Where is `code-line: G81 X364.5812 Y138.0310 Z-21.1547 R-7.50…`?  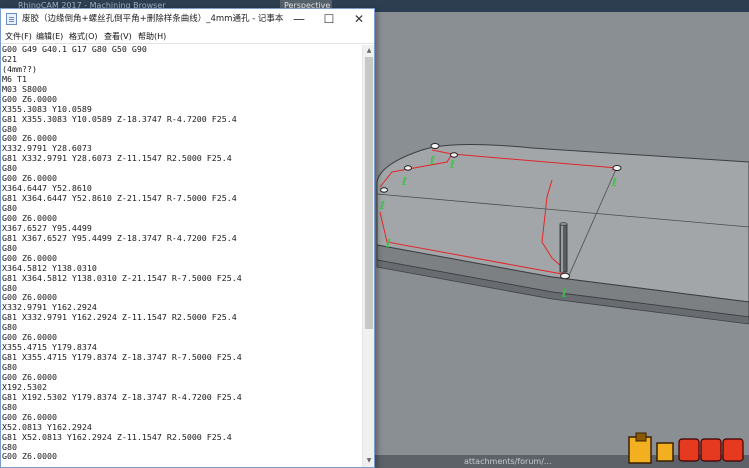 code-line: G81 X364.5812 Y138.0310 Z-21.1547 R-7.50… is located at coordinates (122, 277).